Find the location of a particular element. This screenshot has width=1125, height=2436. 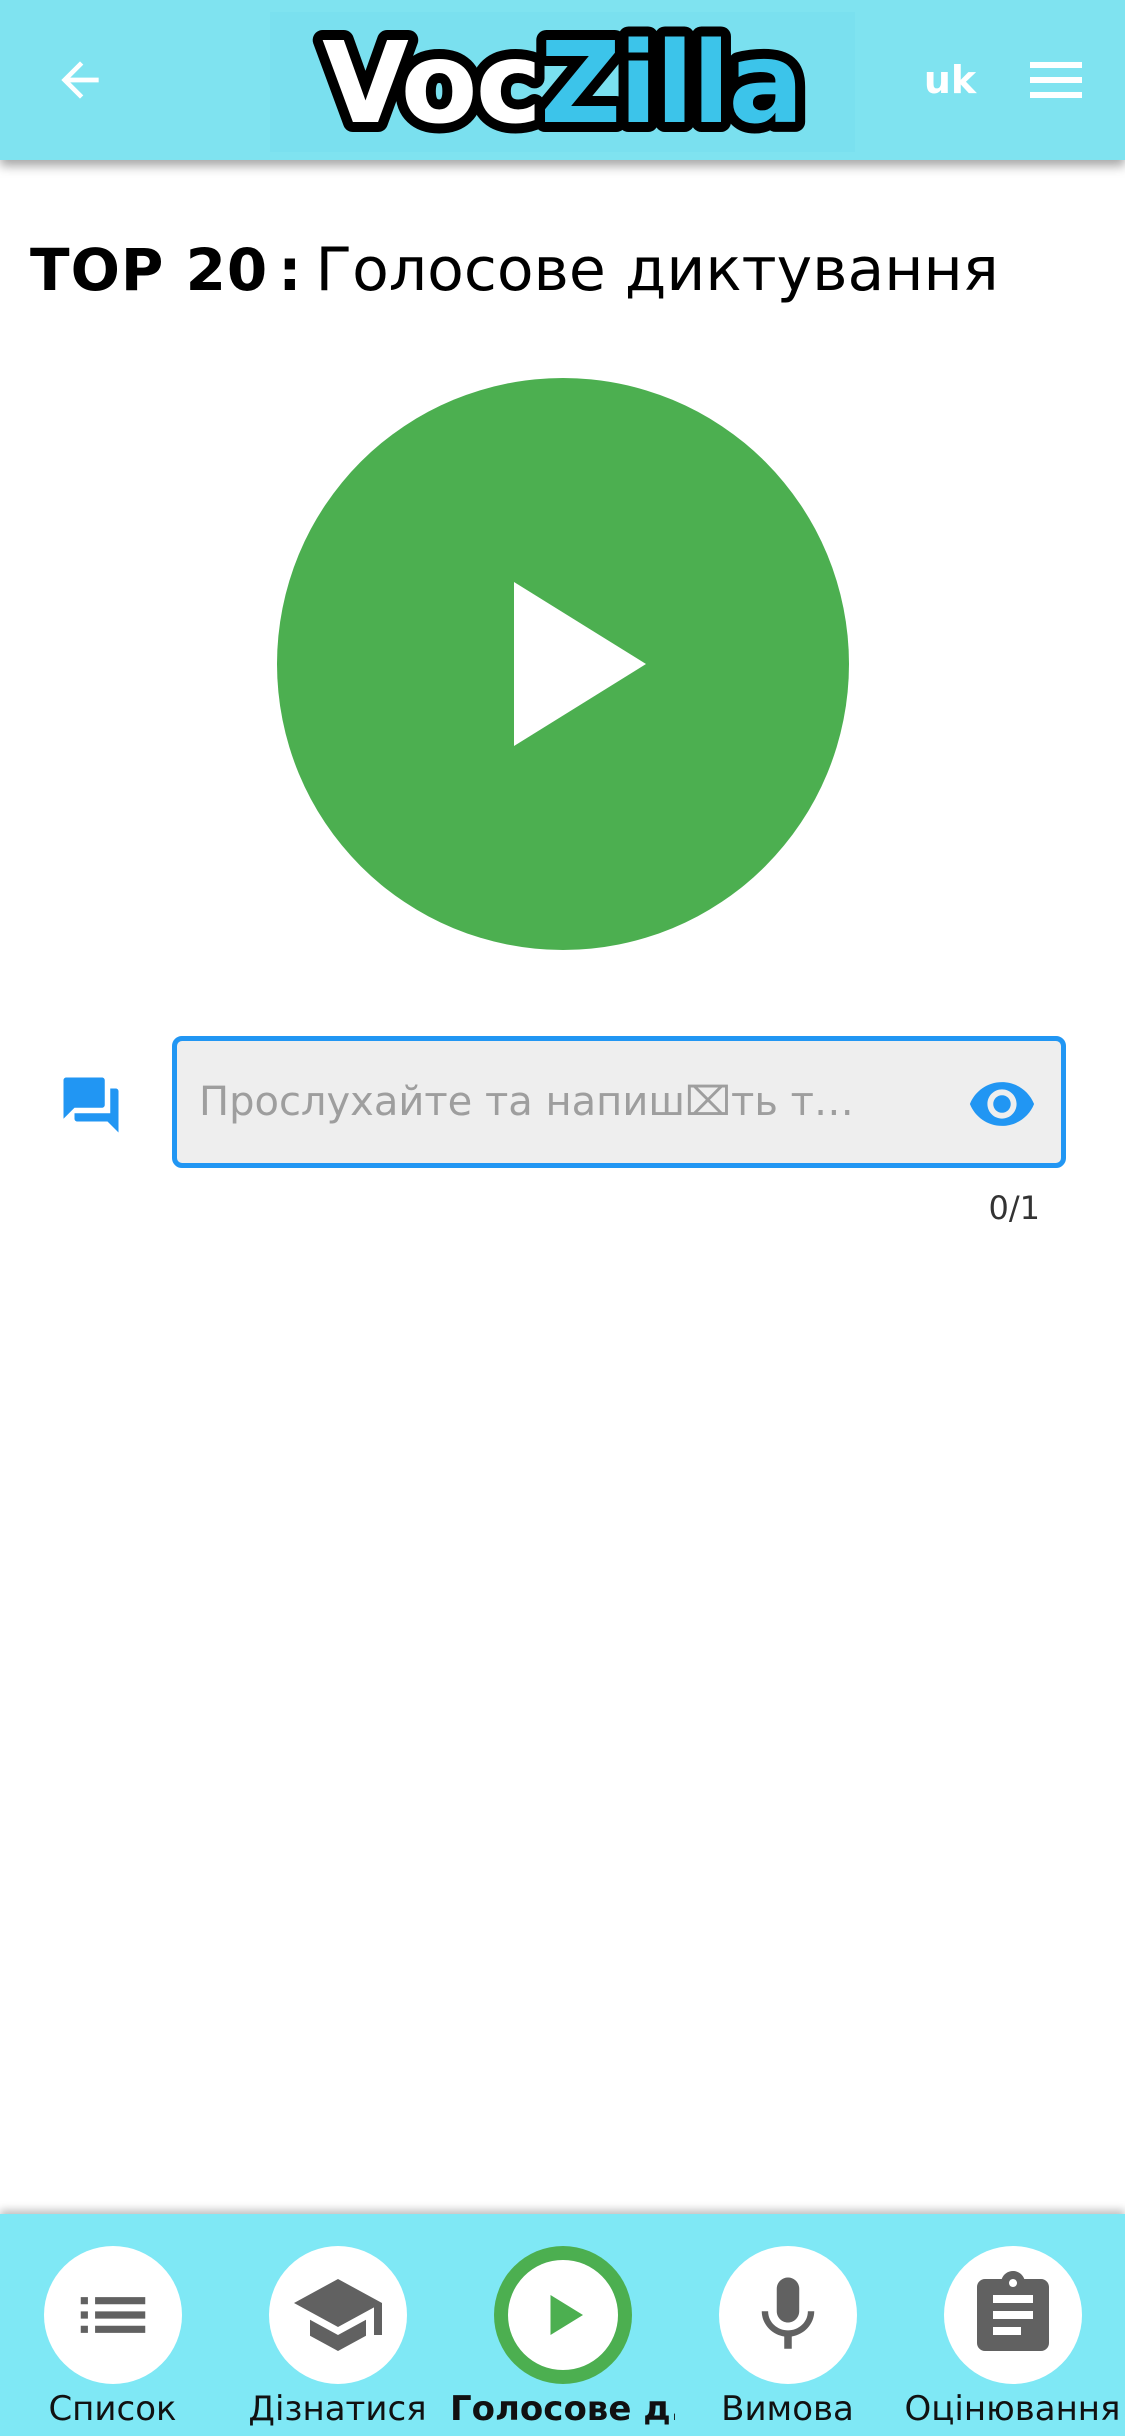

nav-item-learn: Дізнатися is located at coordinates (337, 2332).